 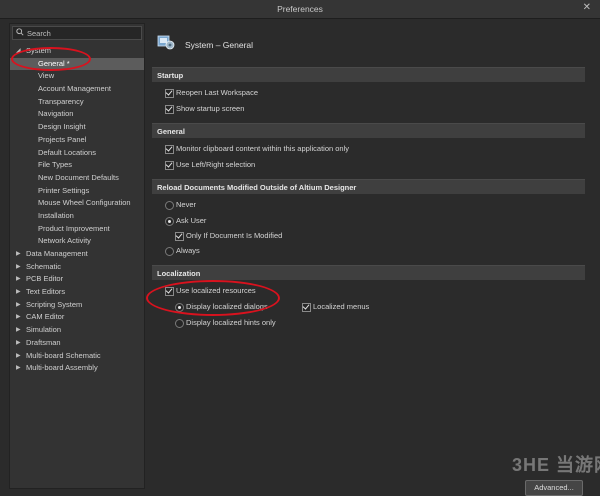 What do you see at coordinates (20, 32) in the screenshot?
I see `search-icon` at bounding box center [20, 32].